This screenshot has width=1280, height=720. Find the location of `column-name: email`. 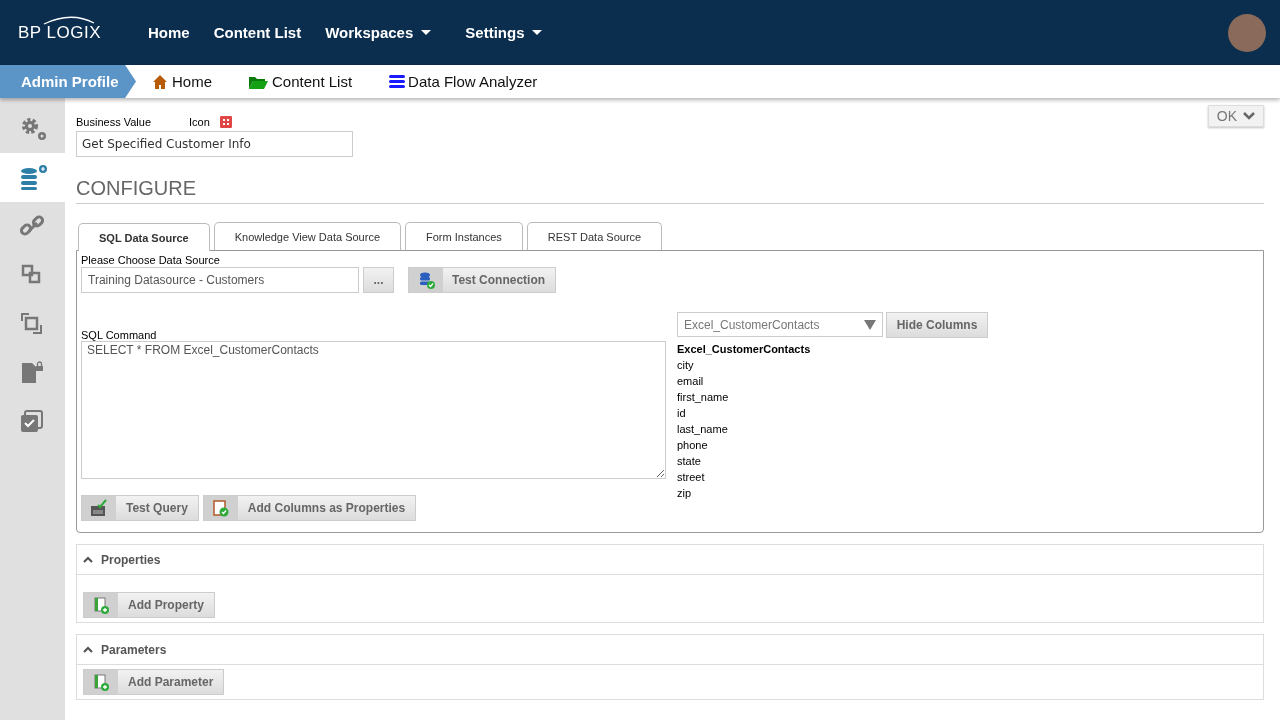

column-name: email is located at coordinates (691, 381).